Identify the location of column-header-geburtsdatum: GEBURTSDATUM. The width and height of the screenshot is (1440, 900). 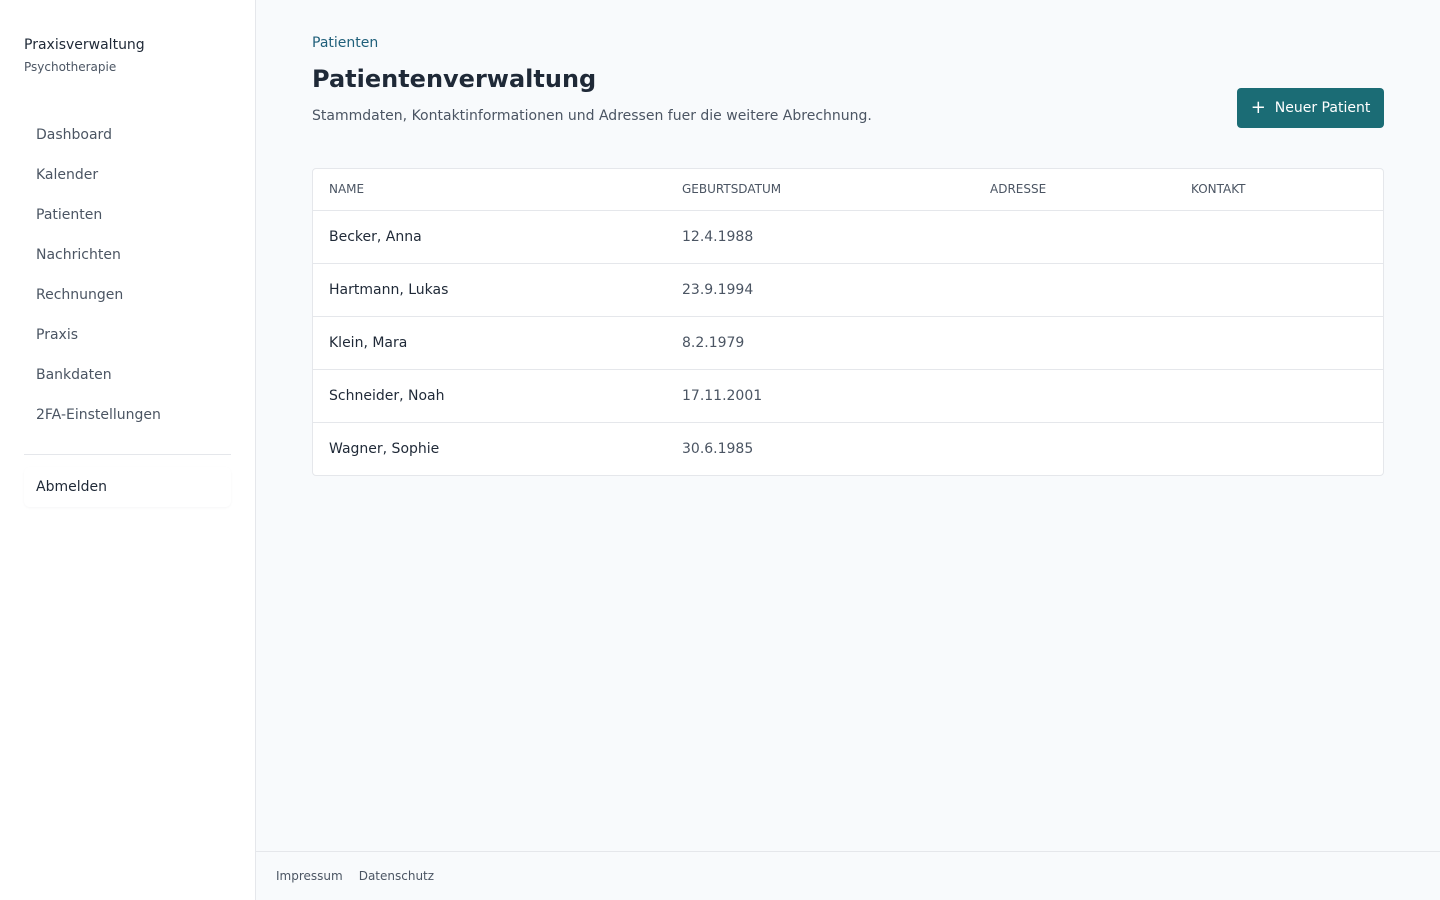
(820, 190).